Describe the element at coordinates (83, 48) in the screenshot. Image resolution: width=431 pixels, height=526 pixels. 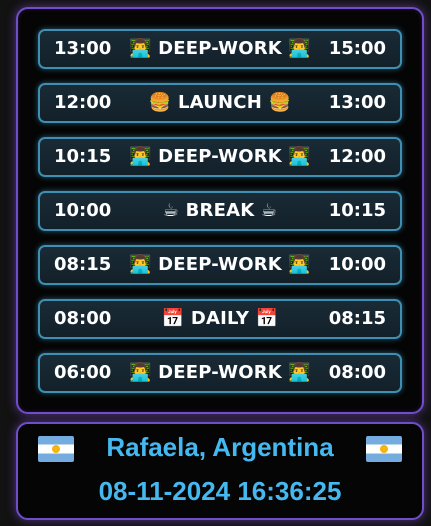
I see `slot-start-time: 13:00` at that location.